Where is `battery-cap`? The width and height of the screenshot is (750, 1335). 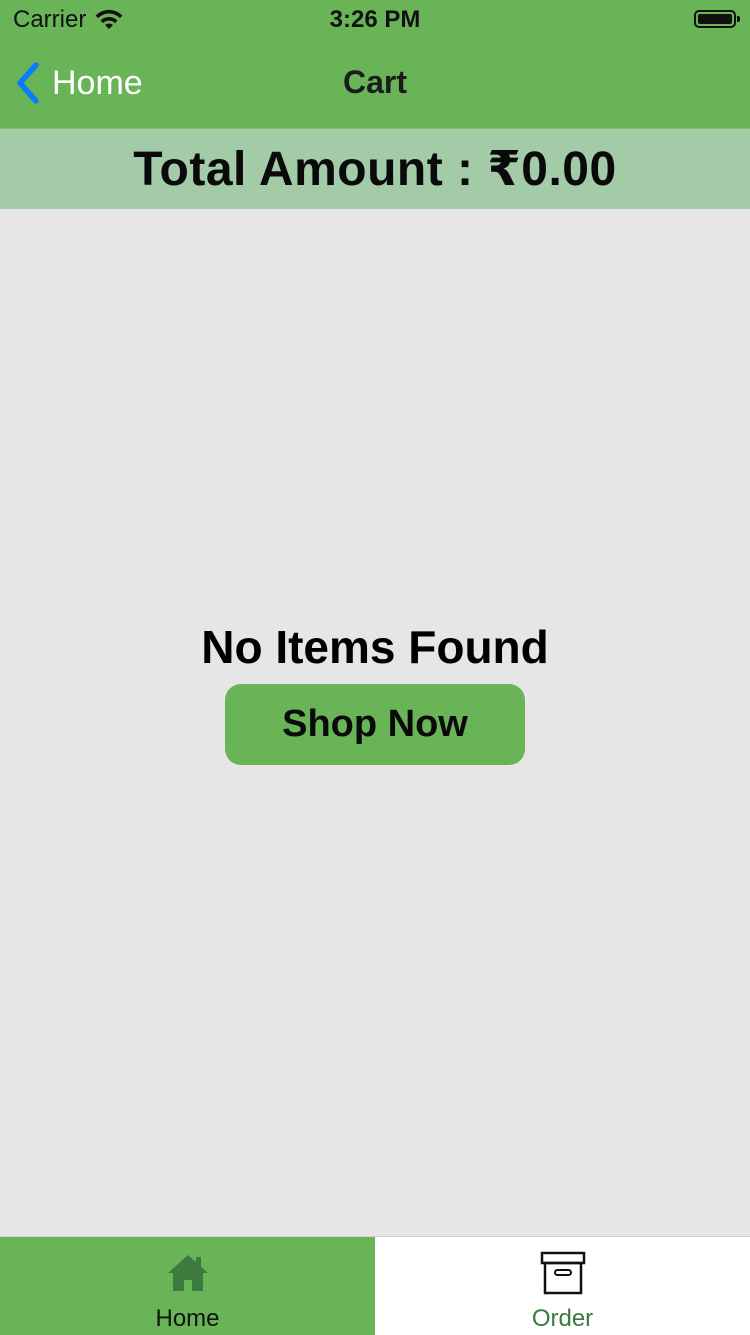
battery-cap is located at coordinates (738, 19).